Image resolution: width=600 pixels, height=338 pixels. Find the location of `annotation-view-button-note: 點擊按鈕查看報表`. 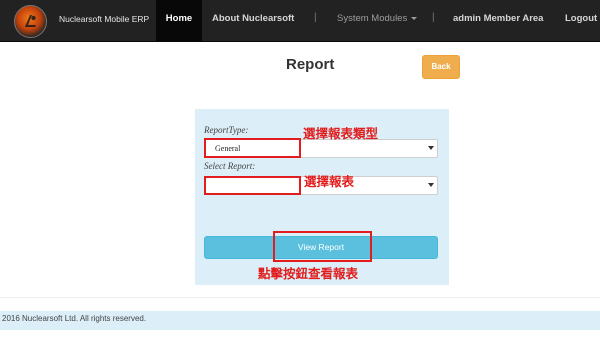

annotation-view-button-note: 點擊按鈕查看報表 is located at coordinates (308, 273).